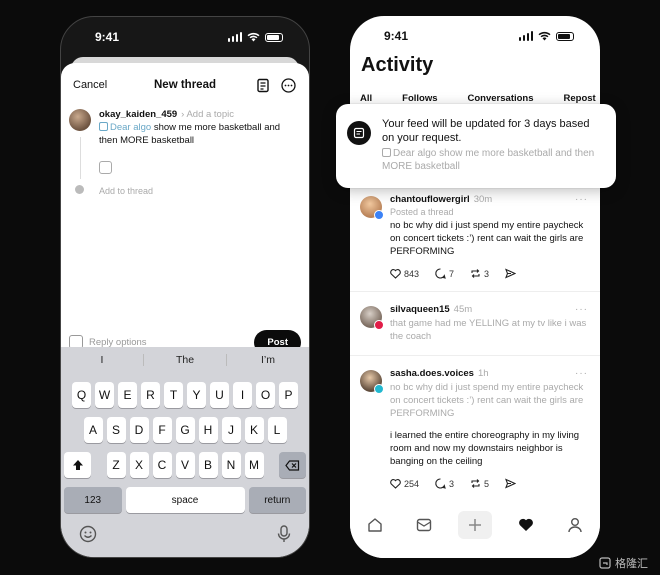 This screenshot has height=575, width=660. What do you see at coordinates (90, 85) in the screenshot?
I see `cancel-button: Cancel` at bounding box center [90, 85].